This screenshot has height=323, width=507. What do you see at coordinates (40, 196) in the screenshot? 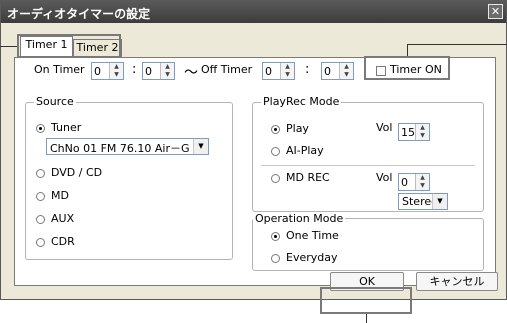
I see `radio-md` at bounding box center [40, 196].